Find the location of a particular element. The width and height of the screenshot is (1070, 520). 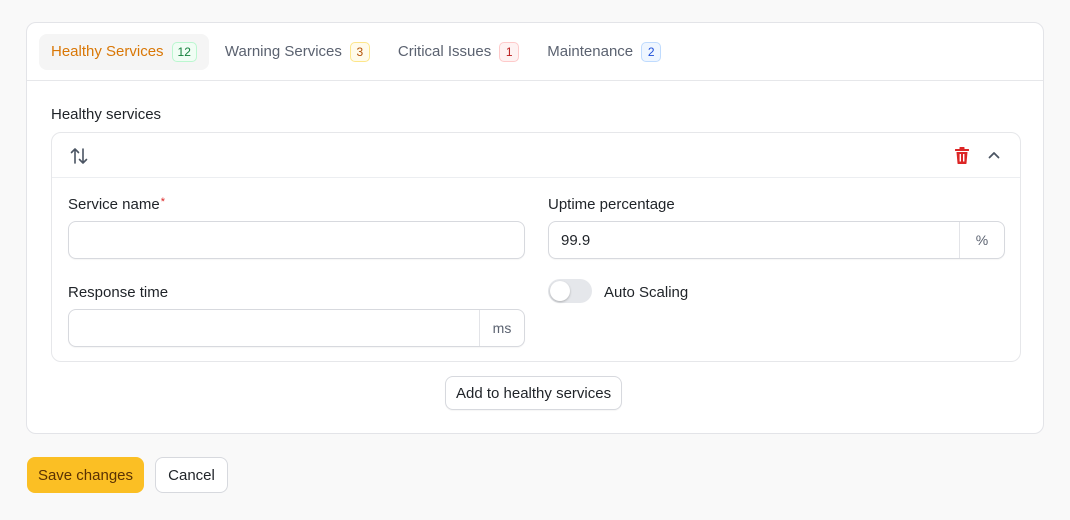

service-name-label-text: Service name is located at coordinates (114, 204).